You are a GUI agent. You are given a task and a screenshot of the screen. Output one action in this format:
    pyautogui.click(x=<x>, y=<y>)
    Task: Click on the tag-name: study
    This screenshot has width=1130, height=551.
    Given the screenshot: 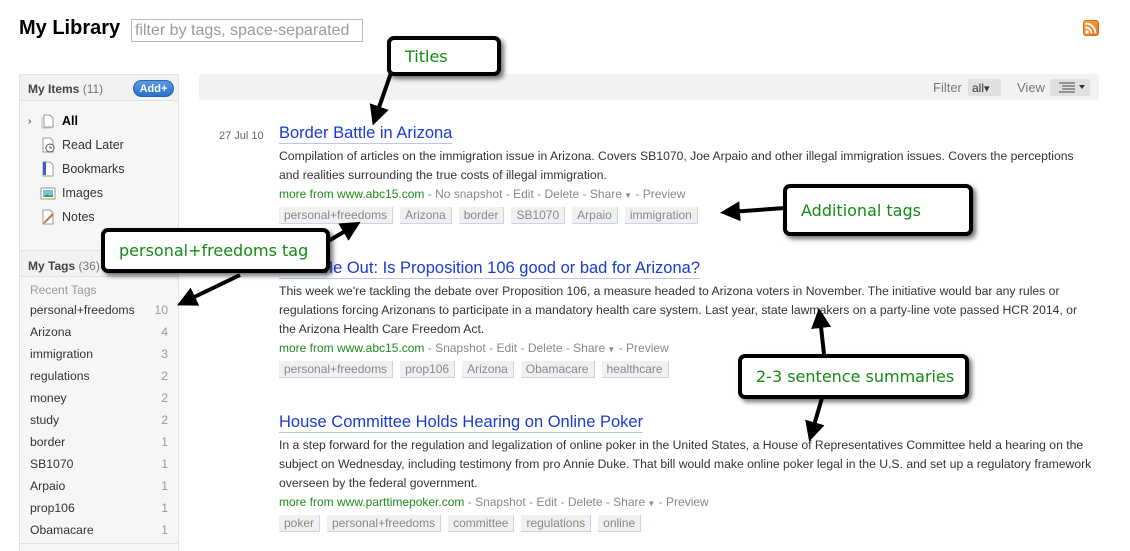 What is the action you would take?
    pyautogui.click(x=45, y=420)
    